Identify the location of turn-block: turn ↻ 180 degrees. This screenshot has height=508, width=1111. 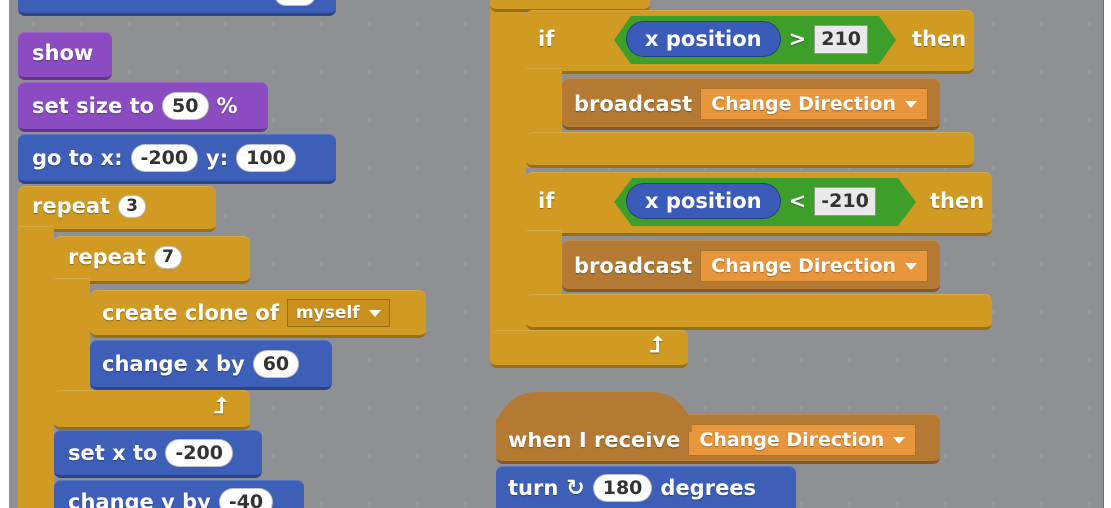
(646, 487).